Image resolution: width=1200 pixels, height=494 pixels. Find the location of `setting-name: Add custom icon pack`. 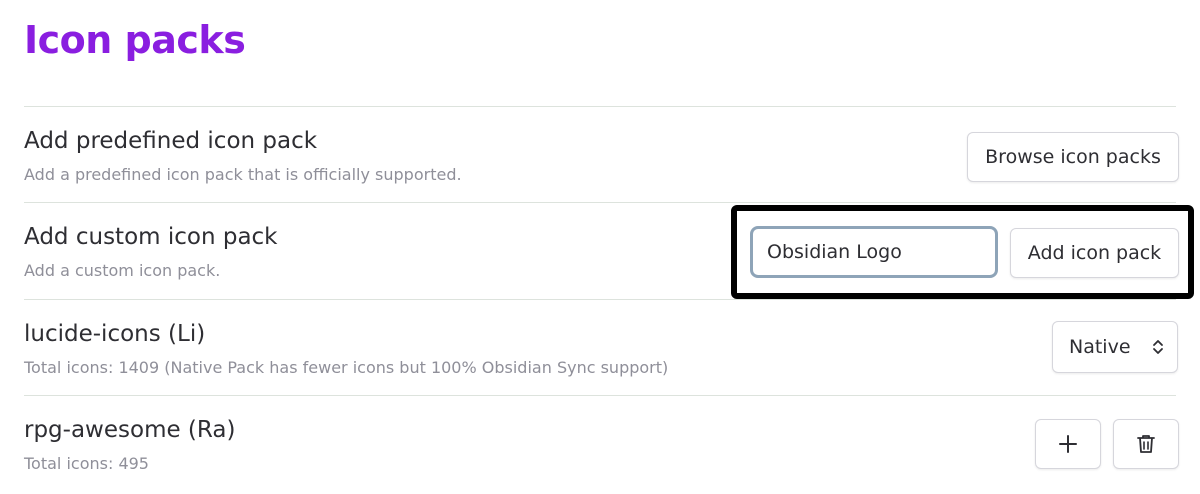

setting-name: Add custom icon pack is located at coordinates (151, 237).